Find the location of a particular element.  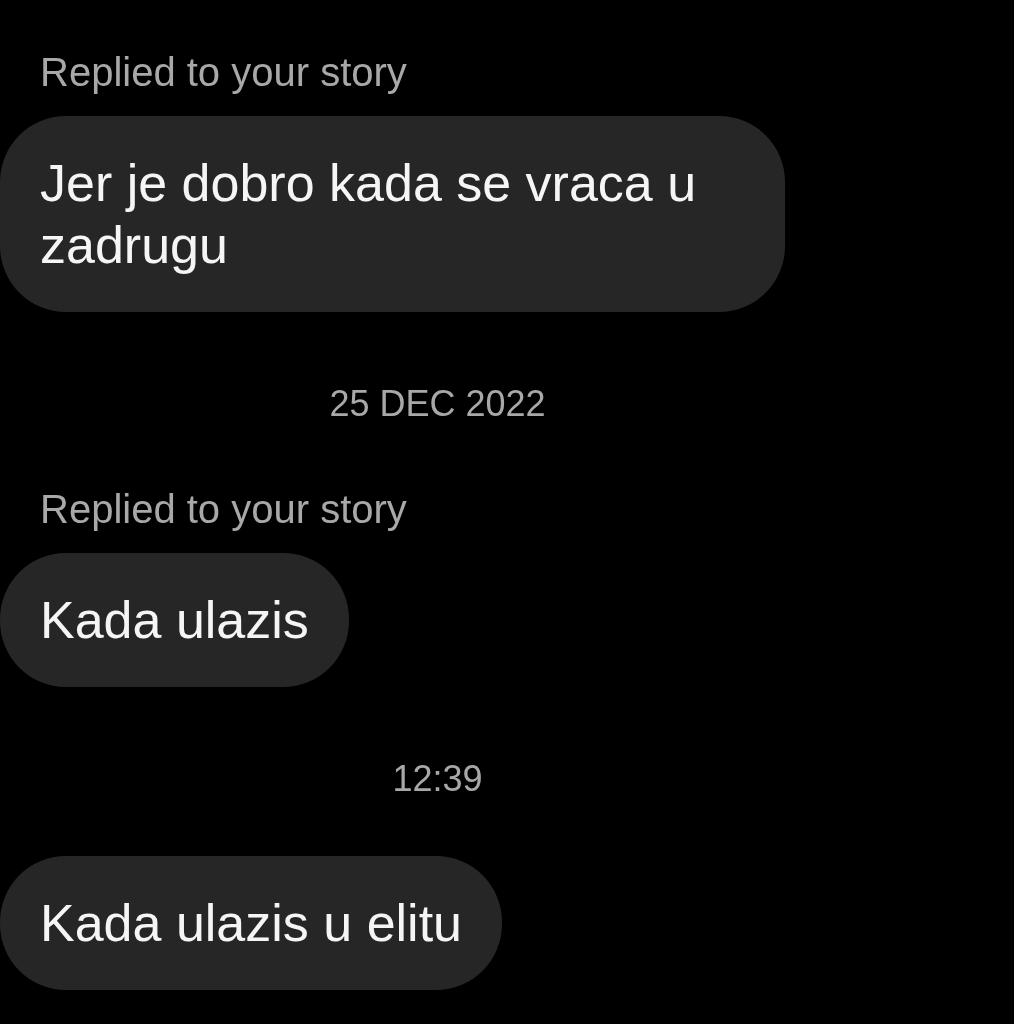

timestamp: 12:39 is located at coordinates (437, 779).